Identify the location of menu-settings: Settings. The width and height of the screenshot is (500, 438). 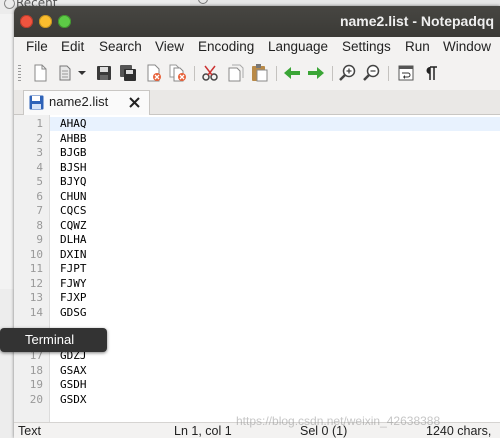
(366, 46).